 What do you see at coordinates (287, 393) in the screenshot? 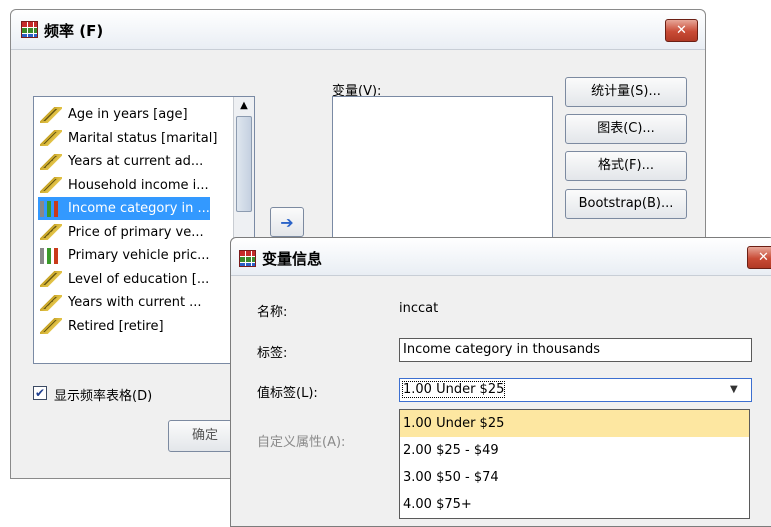
I see `value-labels-label: 值标签(L):` at bounding box center [287, 393].